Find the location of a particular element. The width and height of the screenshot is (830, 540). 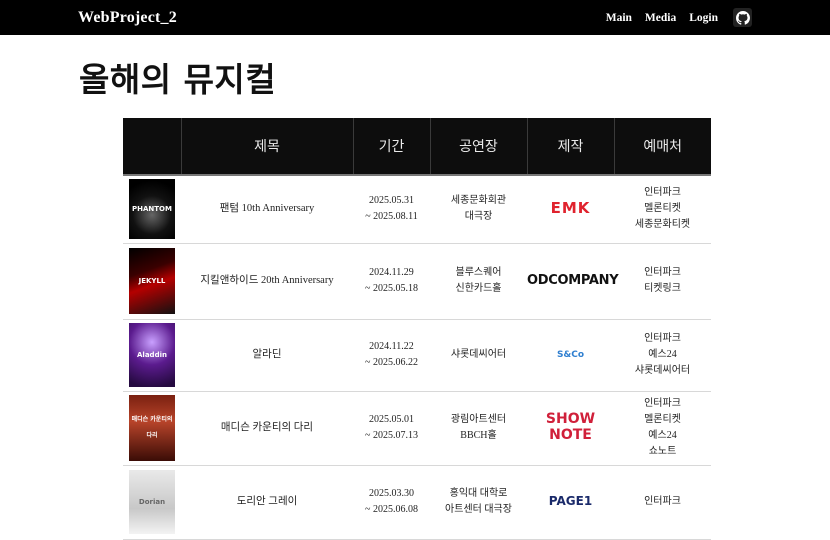

venue-line: BBCH홀 is located at coordinates (478, 435).